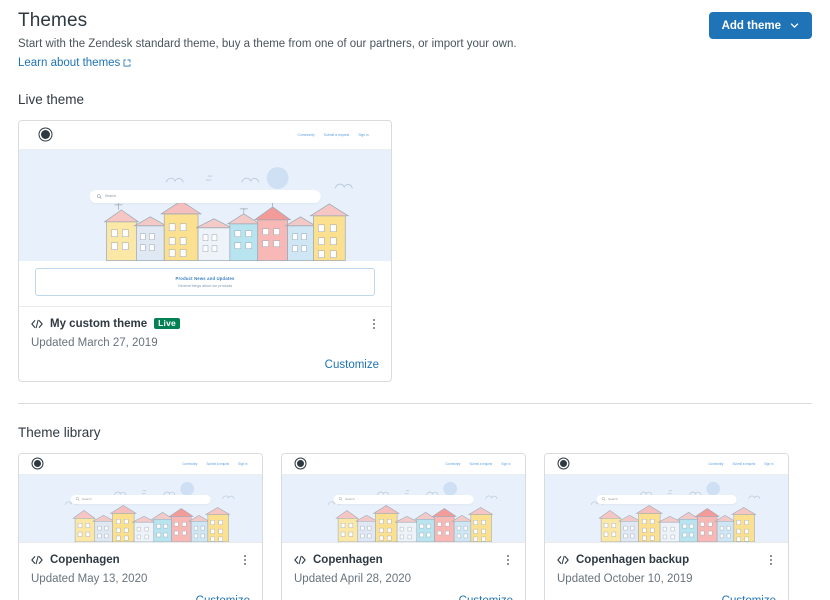 The width and height of the screenshot is (830, 600). Describe the element at coordinates (794, 25) in the screenshot. I see `chevron-down-icon` at that location.